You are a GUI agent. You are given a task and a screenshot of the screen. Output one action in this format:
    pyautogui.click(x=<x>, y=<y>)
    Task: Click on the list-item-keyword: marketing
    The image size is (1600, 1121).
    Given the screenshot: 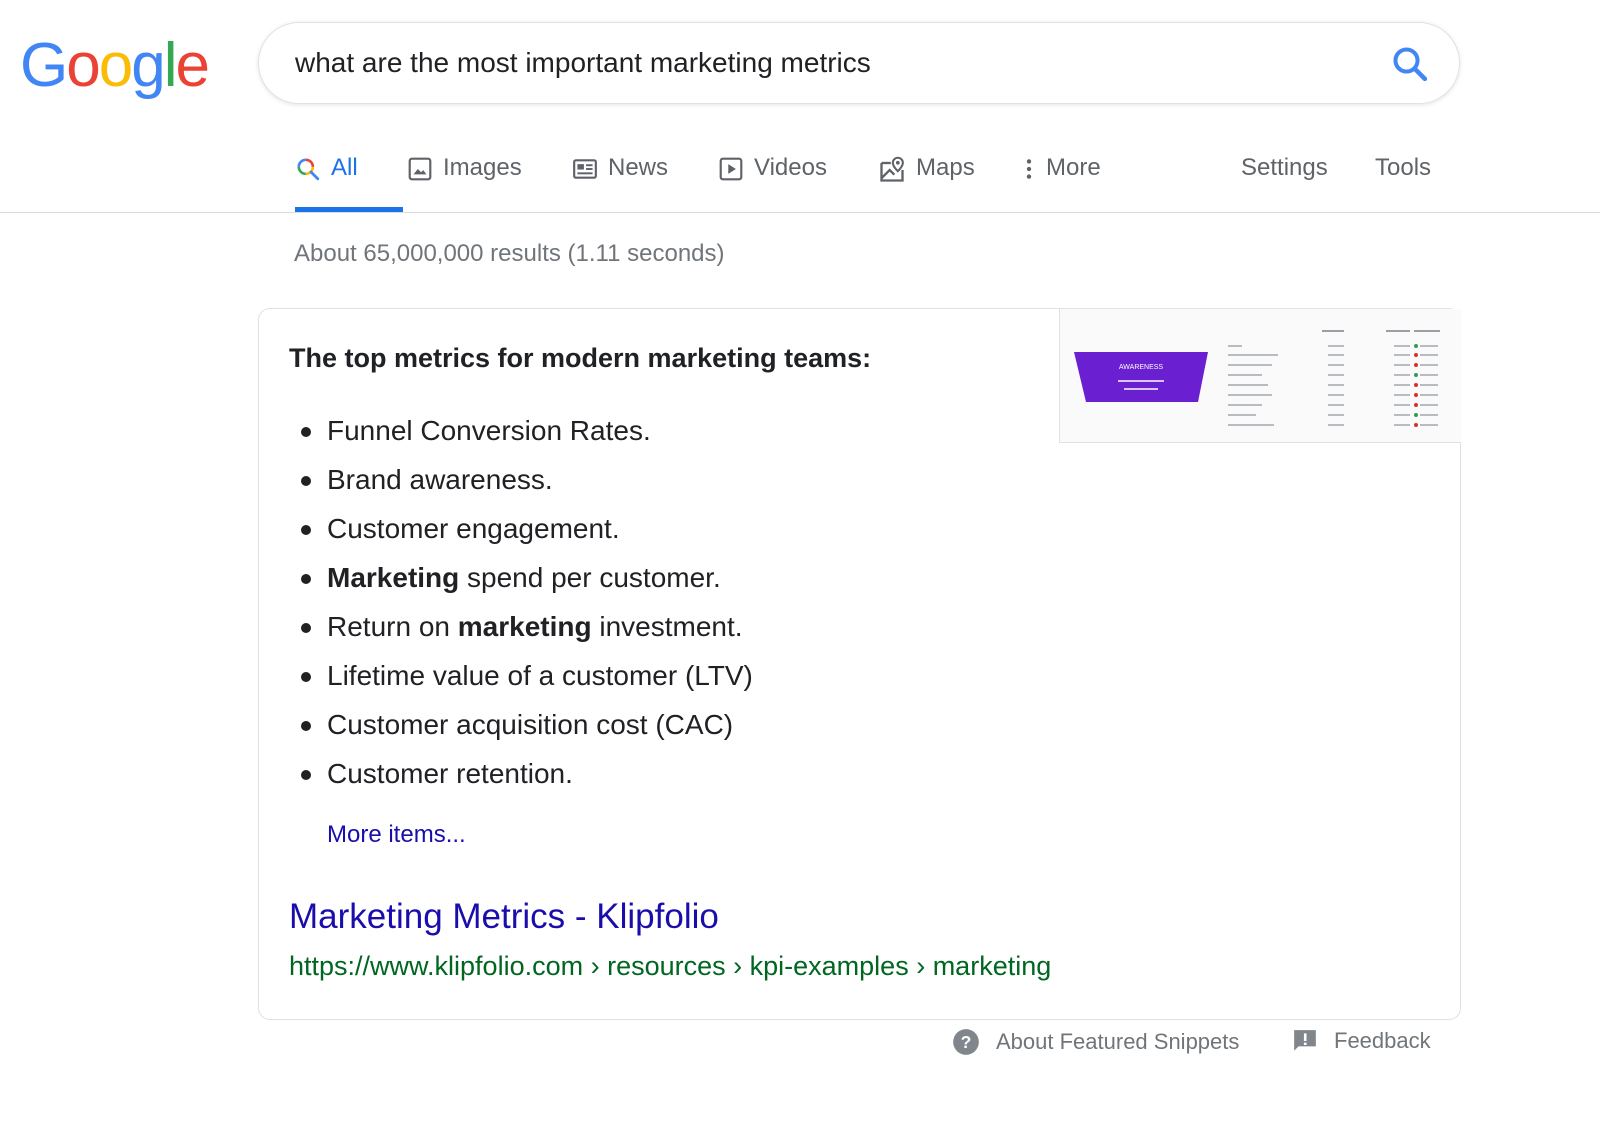 What is the action you would take?
    pyautogui.click(x=524, y=626)
    